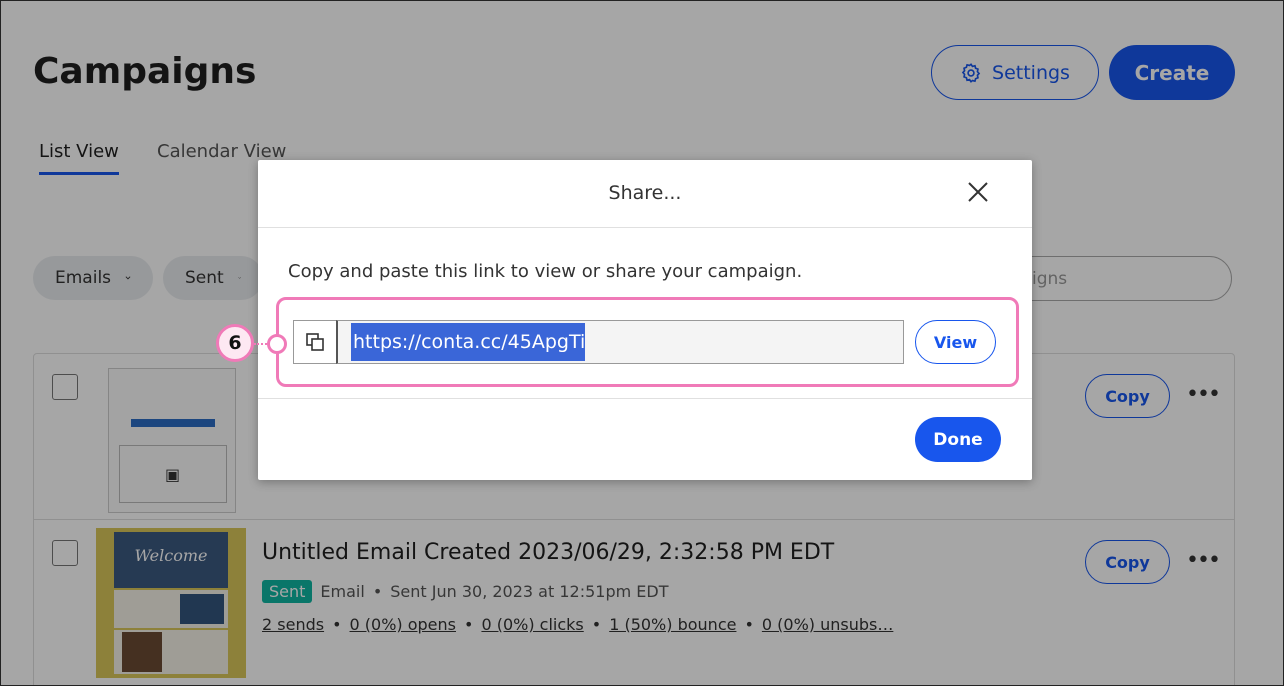 This screenshot has width=1284, height=686. I want to click on close-icon, so click(978, 192).